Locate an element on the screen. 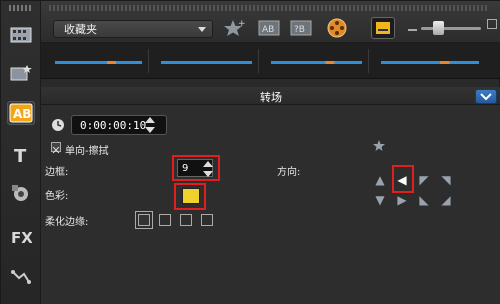 Image resolution: width=500 pixels, height=304 pixels. checkbox-mark-icon is located at coordinates (56, 150).